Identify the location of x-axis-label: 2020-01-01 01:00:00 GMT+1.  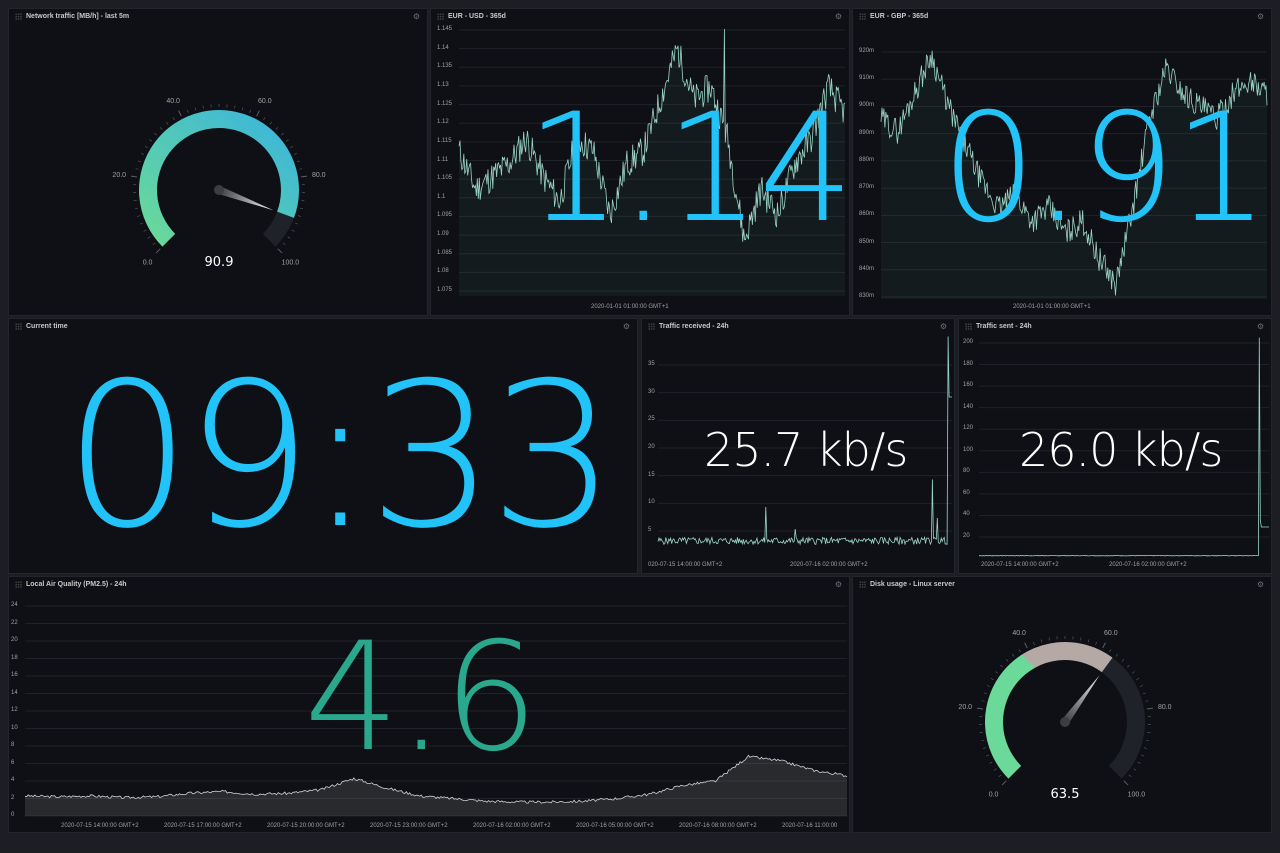
(630, 307).